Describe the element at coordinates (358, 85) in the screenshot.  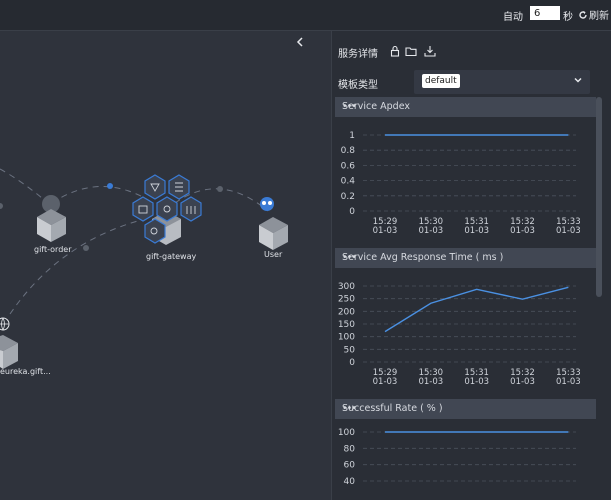
I see `template-type-label: 模板类型` at that location.